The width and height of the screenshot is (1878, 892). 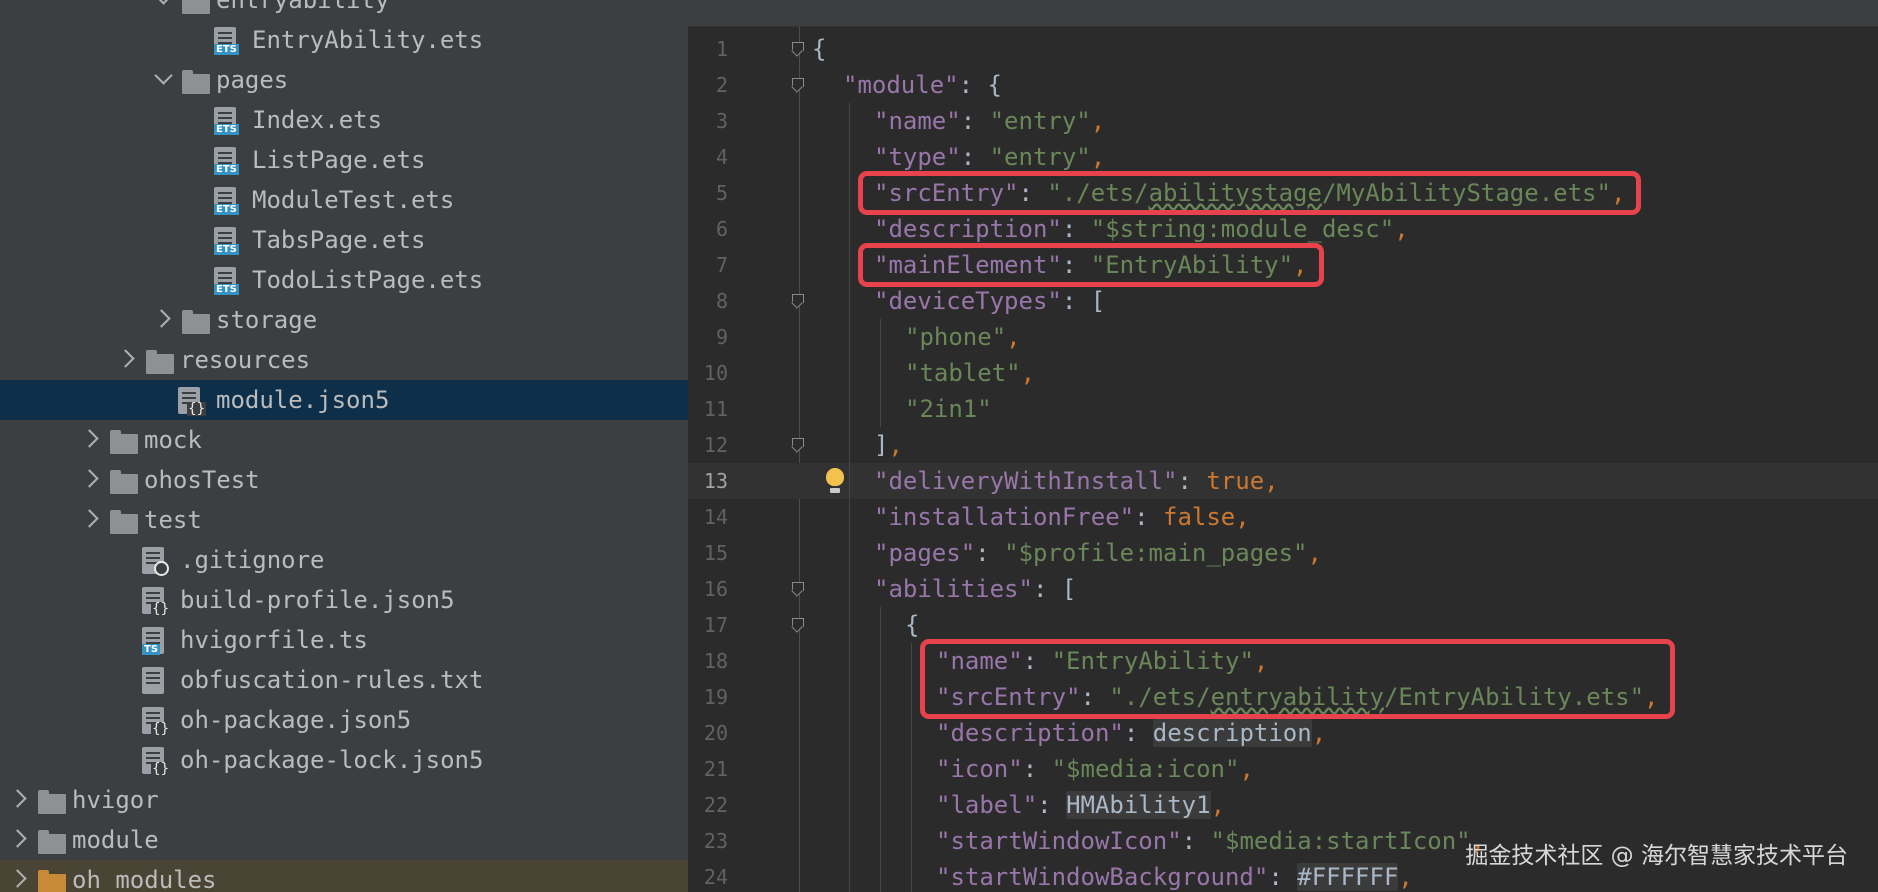 I want to click on code-line: 9 "phone",, so click(x=1283, y=337).